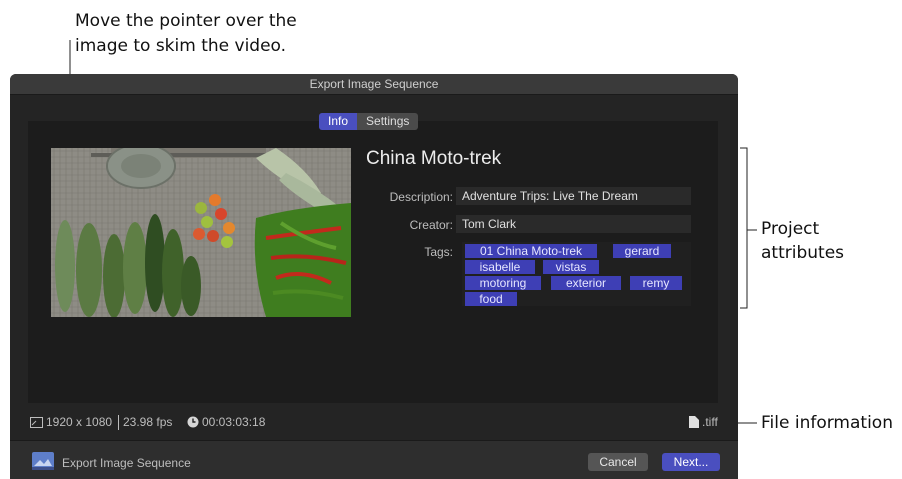  What do you see at coordinates (388, 121) in the screenshot?
I see `tab-settings: Settings` at bounding box center [388, 121].